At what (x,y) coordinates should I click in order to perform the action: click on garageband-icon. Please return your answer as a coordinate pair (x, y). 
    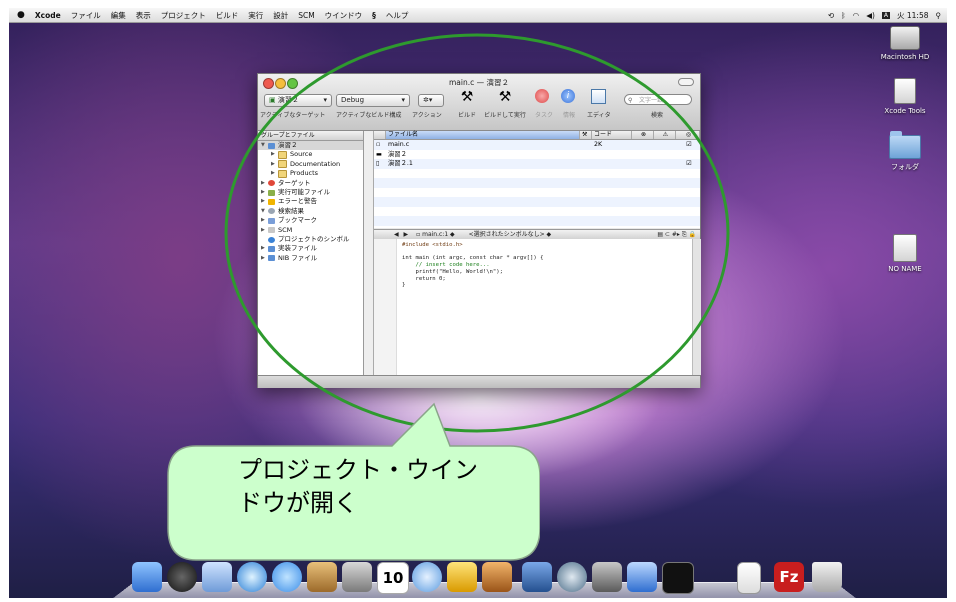
    Looking at the image, I should click on (497, 577).